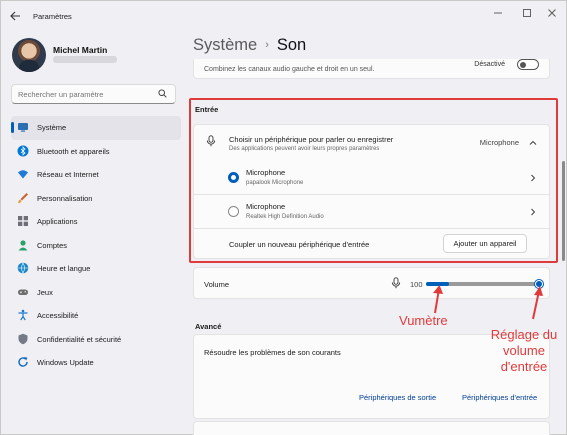 This screenshot has height=435, width=567. I want to click on shield-icon, so click(23, 339).